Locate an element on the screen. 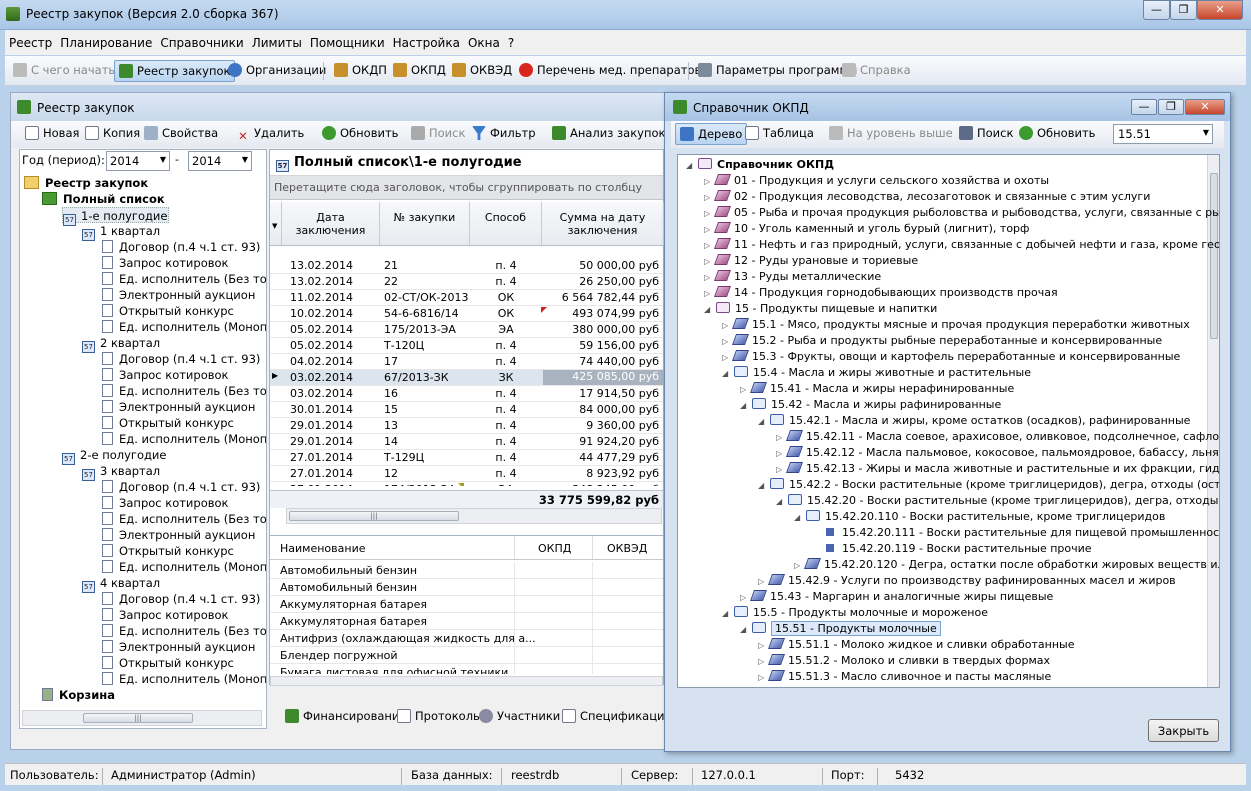 This screenshot has width=1251, height=791. tab-participants: Участники is located at coordinates (519, 716).